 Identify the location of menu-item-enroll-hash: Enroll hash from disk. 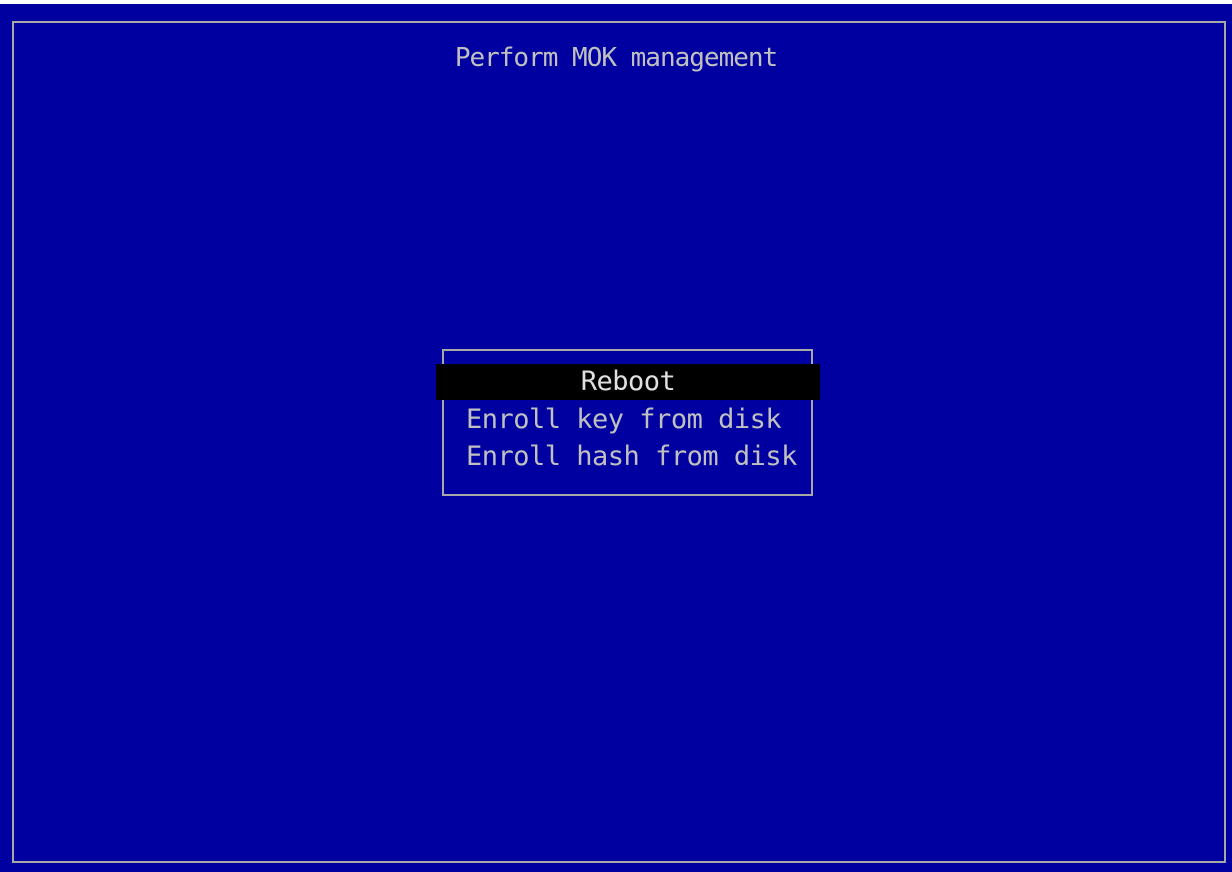
(631, 457).